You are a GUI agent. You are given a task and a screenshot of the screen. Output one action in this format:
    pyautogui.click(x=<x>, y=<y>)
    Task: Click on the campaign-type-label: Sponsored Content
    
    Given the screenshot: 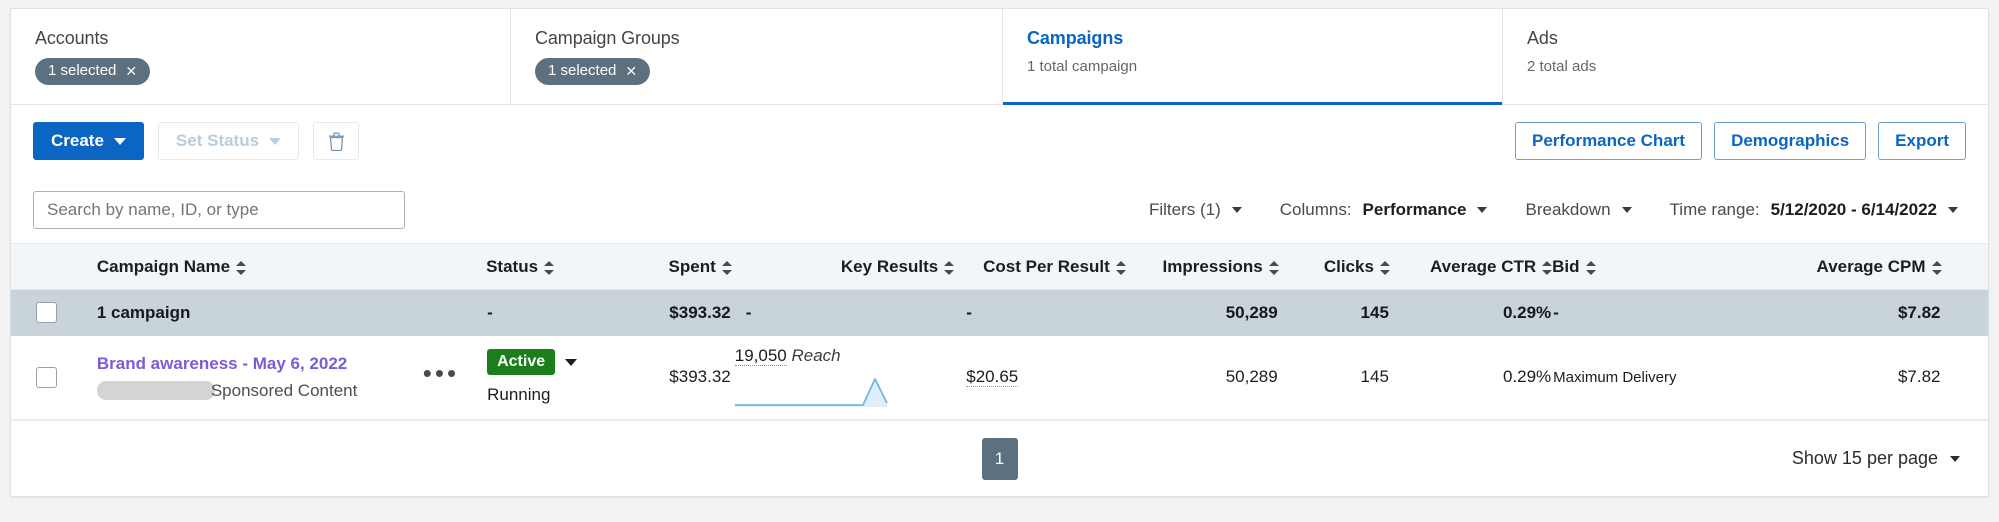 What is the action you would take?
    pyautogui.click(x=284, y=390)
    